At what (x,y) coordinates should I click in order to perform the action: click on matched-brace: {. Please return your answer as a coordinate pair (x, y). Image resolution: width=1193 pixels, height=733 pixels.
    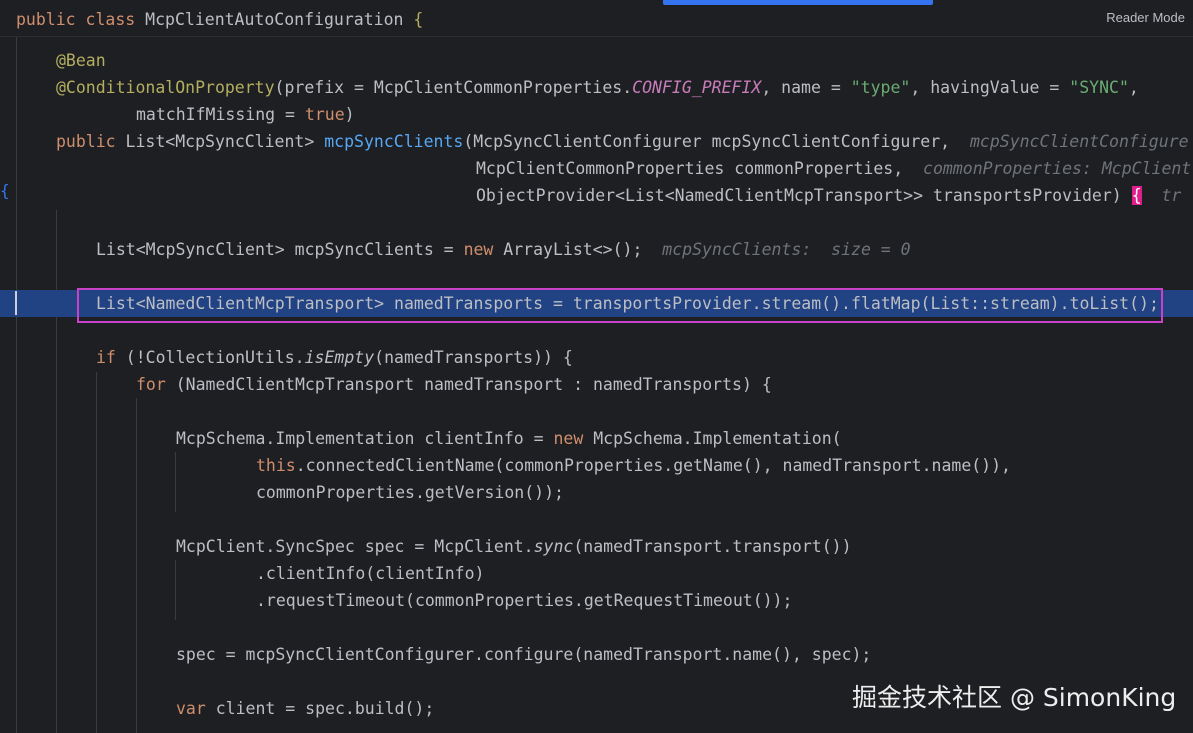
    Looking at the image, I should click on (1136, 195).